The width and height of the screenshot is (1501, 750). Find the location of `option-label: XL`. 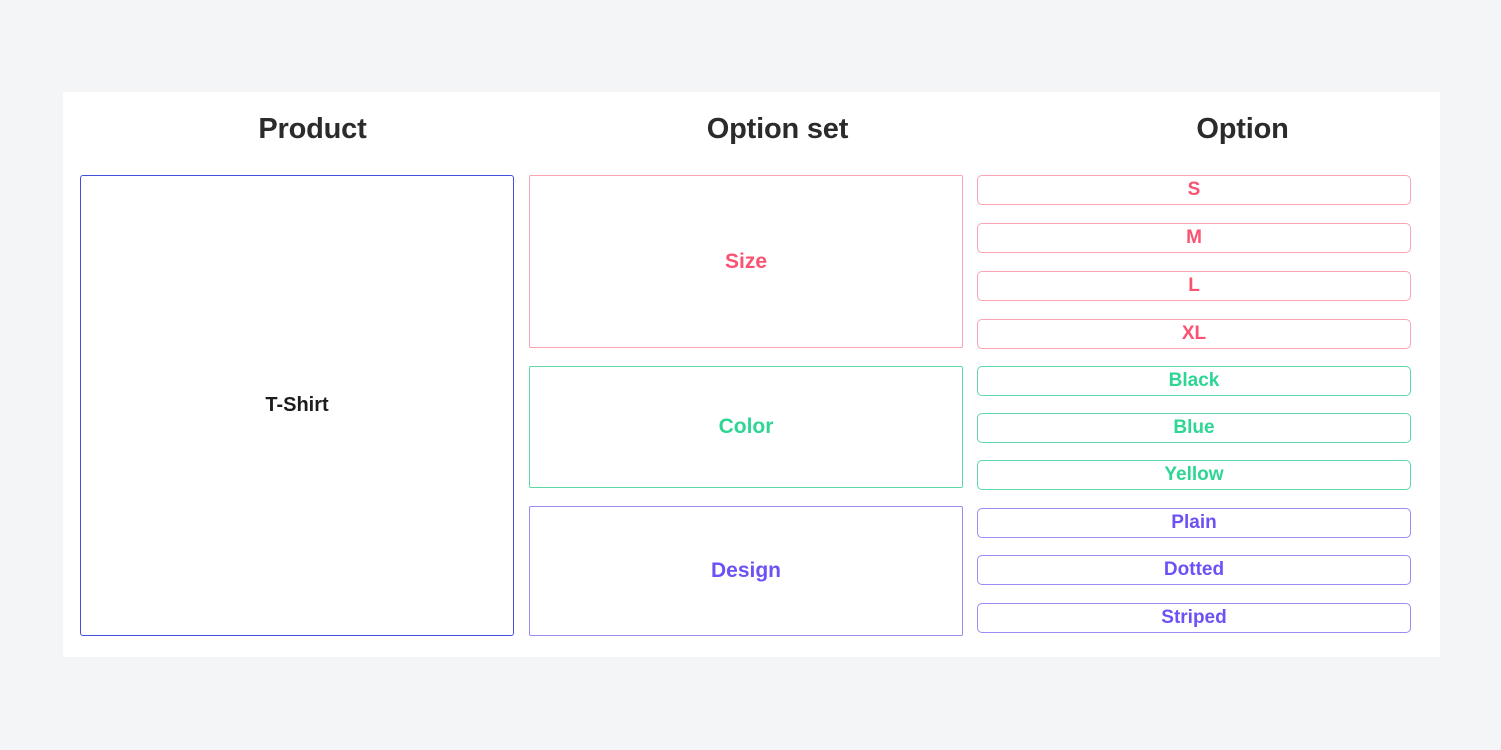

option-label: XL is located at coordinates (1194, 333).